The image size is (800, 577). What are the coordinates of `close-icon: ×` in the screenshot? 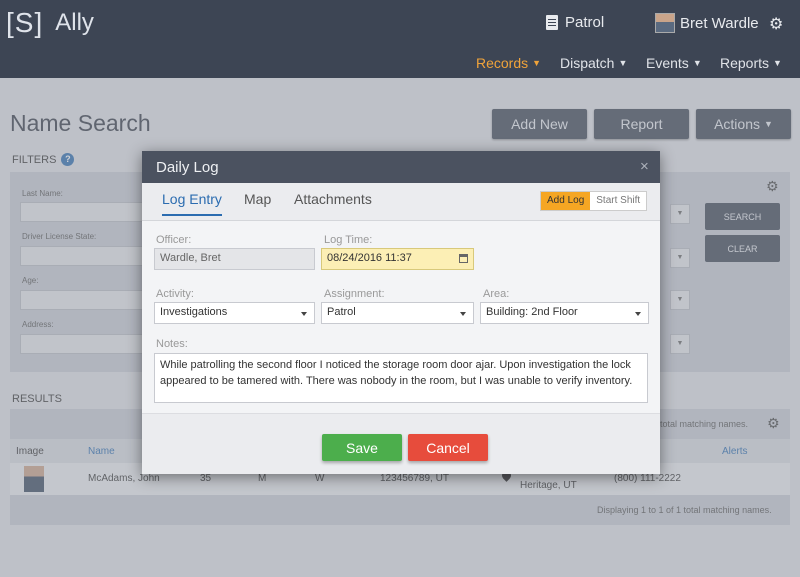 It's located at (644, 166).